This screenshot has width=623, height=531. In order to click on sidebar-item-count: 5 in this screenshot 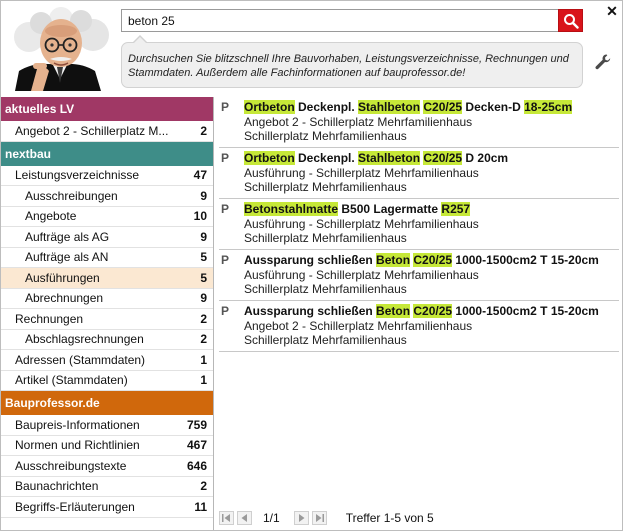, I will do `click(203, 257)`.